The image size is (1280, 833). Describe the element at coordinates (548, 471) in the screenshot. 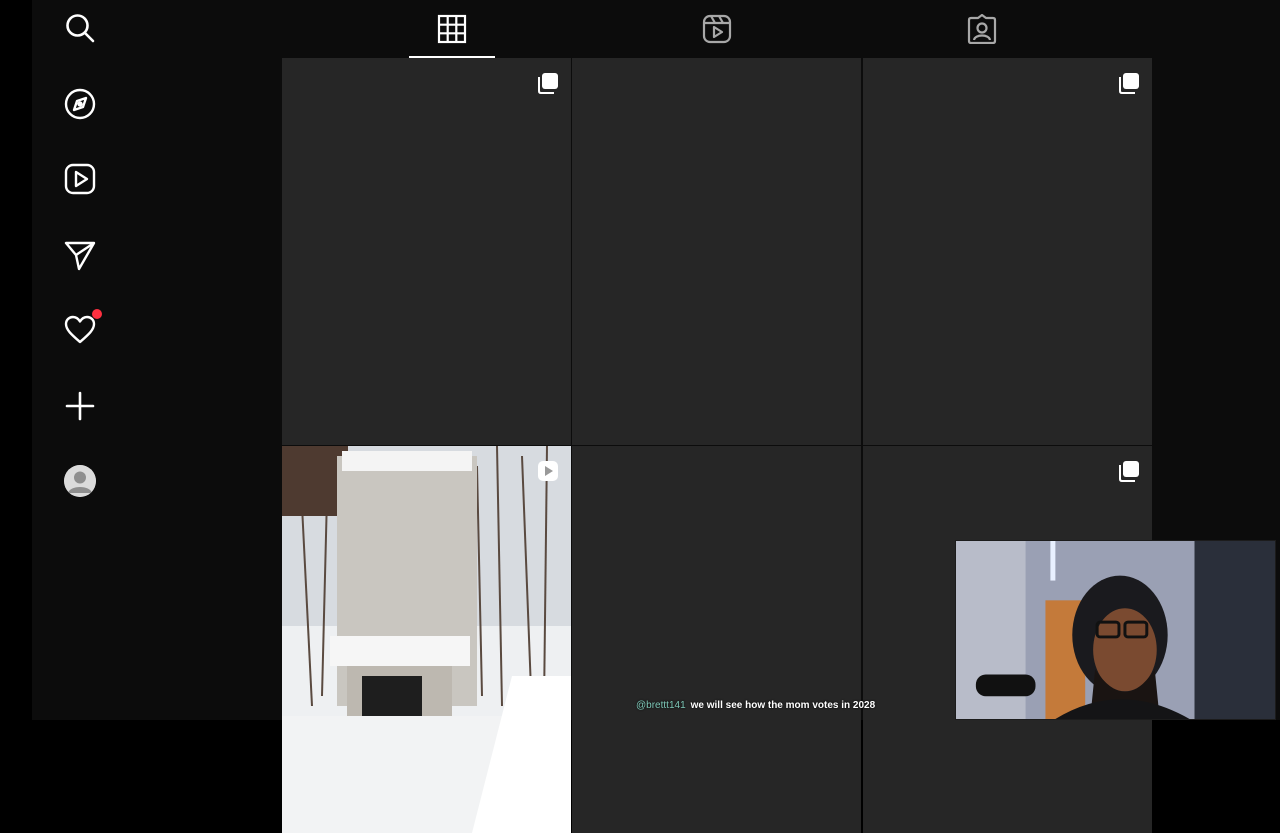

I see `reel-play-icon` at that location.